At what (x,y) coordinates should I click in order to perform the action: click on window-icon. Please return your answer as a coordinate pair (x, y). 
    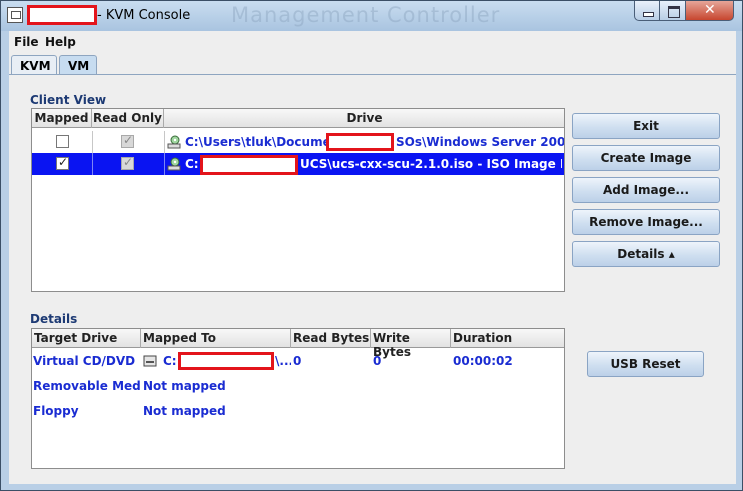
    Looking at the image, I should click on (15, 15).